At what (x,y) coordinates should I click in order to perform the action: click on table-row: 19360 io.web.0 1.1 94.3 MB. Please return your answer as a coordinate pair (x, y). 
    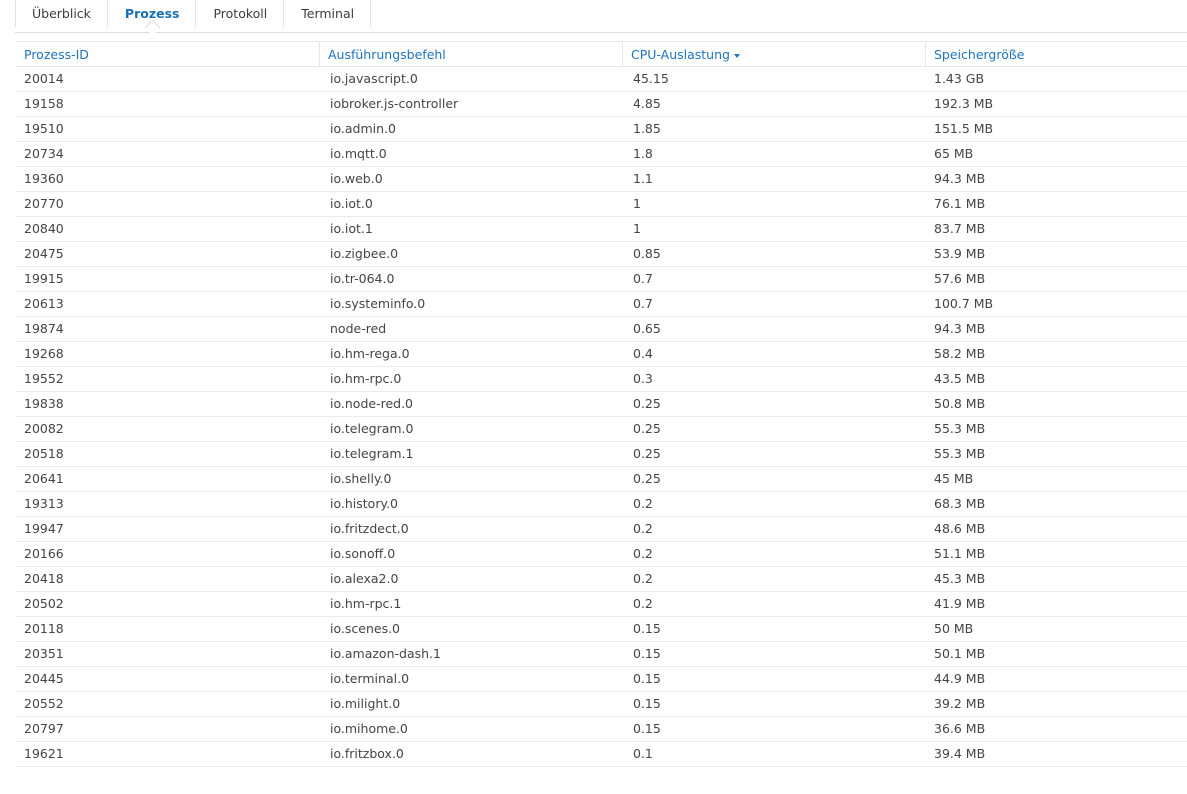
    Looking at the image, I should click on (601, 179).